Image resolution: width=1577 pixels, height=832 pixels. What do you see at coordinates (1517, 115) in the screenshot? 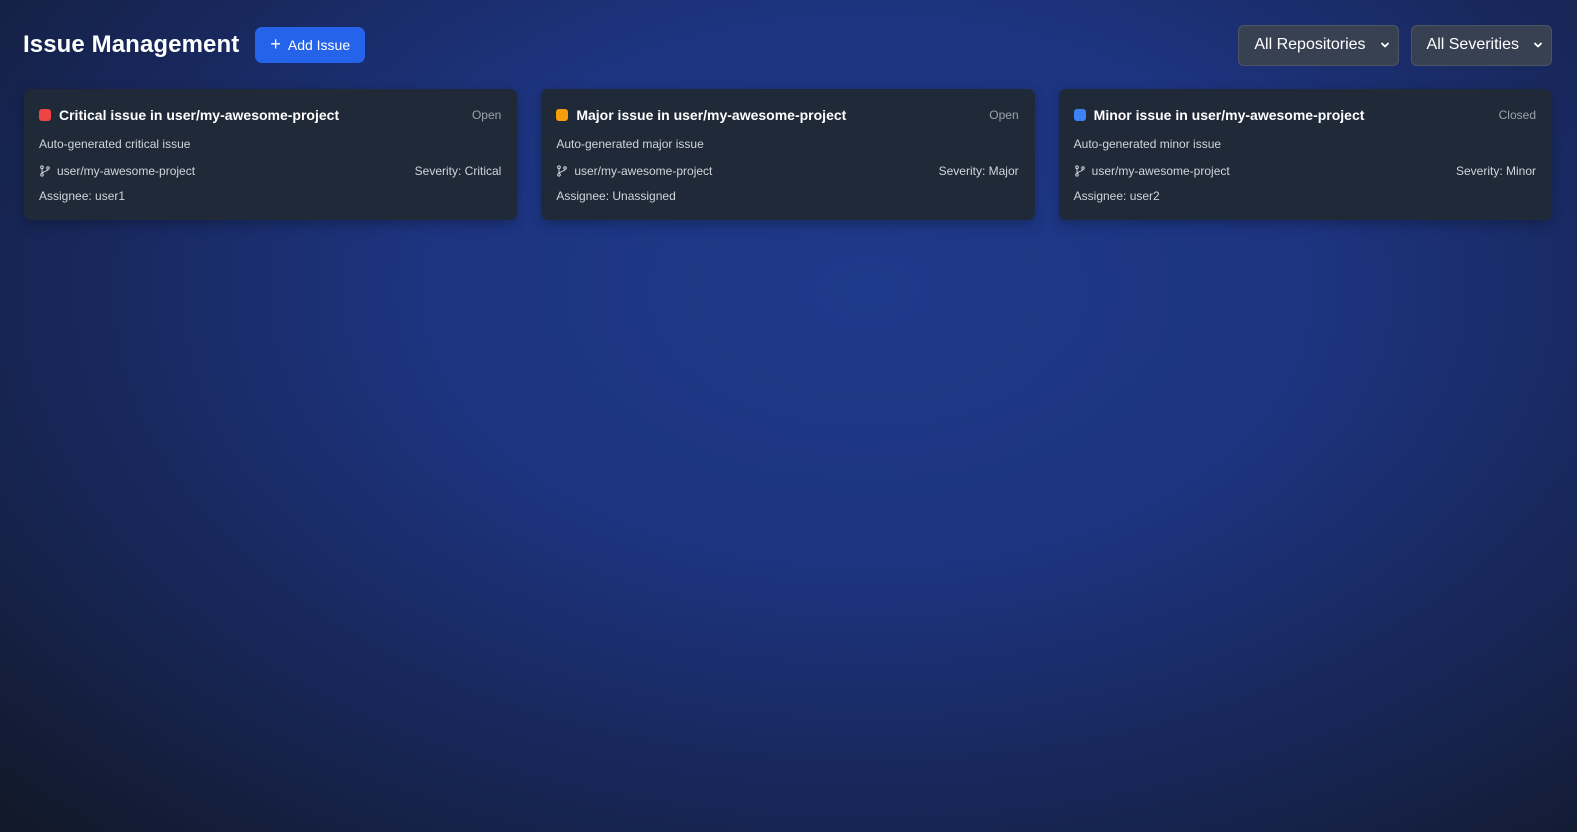
I see `issue-status: Closed` at bounding box center [1517, 115].